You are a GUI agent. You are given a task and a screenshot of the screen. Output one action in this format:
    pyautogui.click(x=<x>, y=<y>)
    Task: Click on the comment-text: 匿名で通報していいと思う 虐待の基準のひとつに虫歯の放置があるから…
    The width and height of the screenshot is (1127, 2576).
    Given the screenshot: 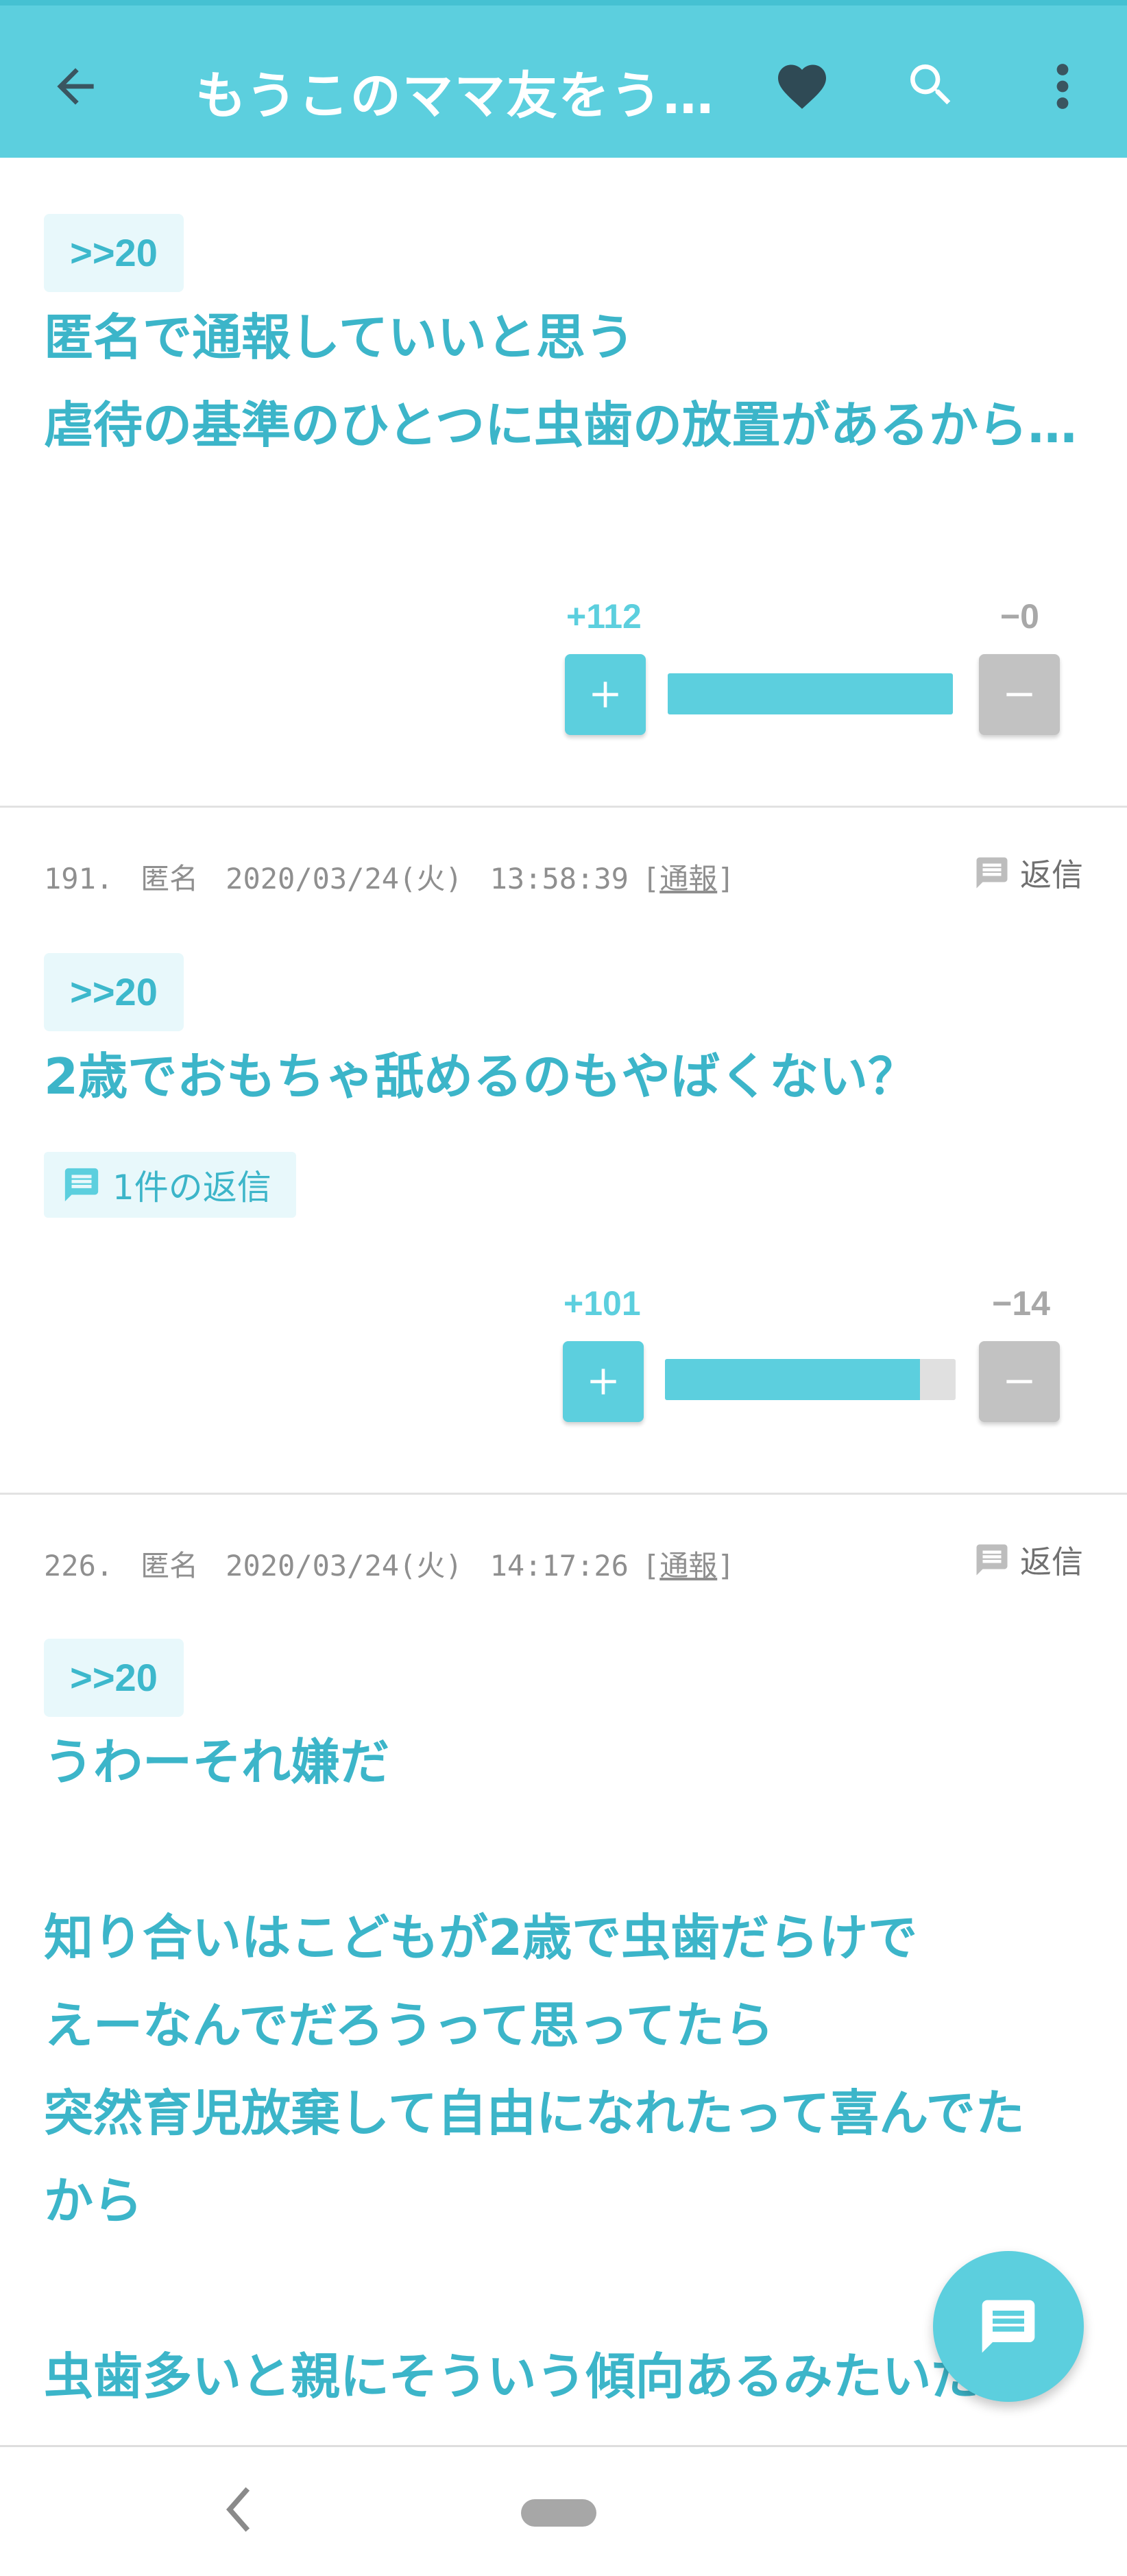 What is the action you would take?
    pyautogui.click(x=560, y=382)
    